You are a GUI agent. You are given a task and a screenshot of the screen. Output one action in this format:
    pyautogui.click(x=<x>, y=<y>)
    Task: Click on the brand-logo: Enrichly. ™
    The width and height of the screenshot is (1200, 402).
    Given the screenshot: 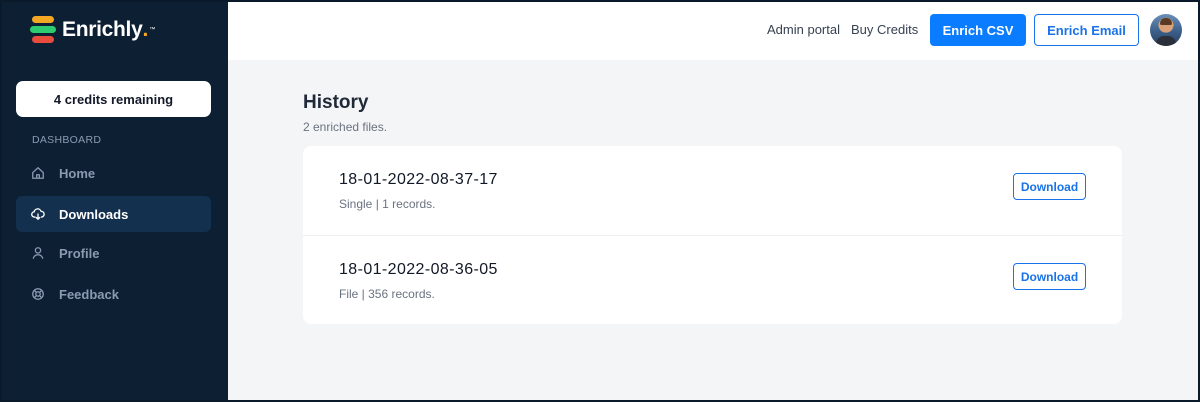 What is the action you would take?
    pyautogui.click(x=92, y=30)
    